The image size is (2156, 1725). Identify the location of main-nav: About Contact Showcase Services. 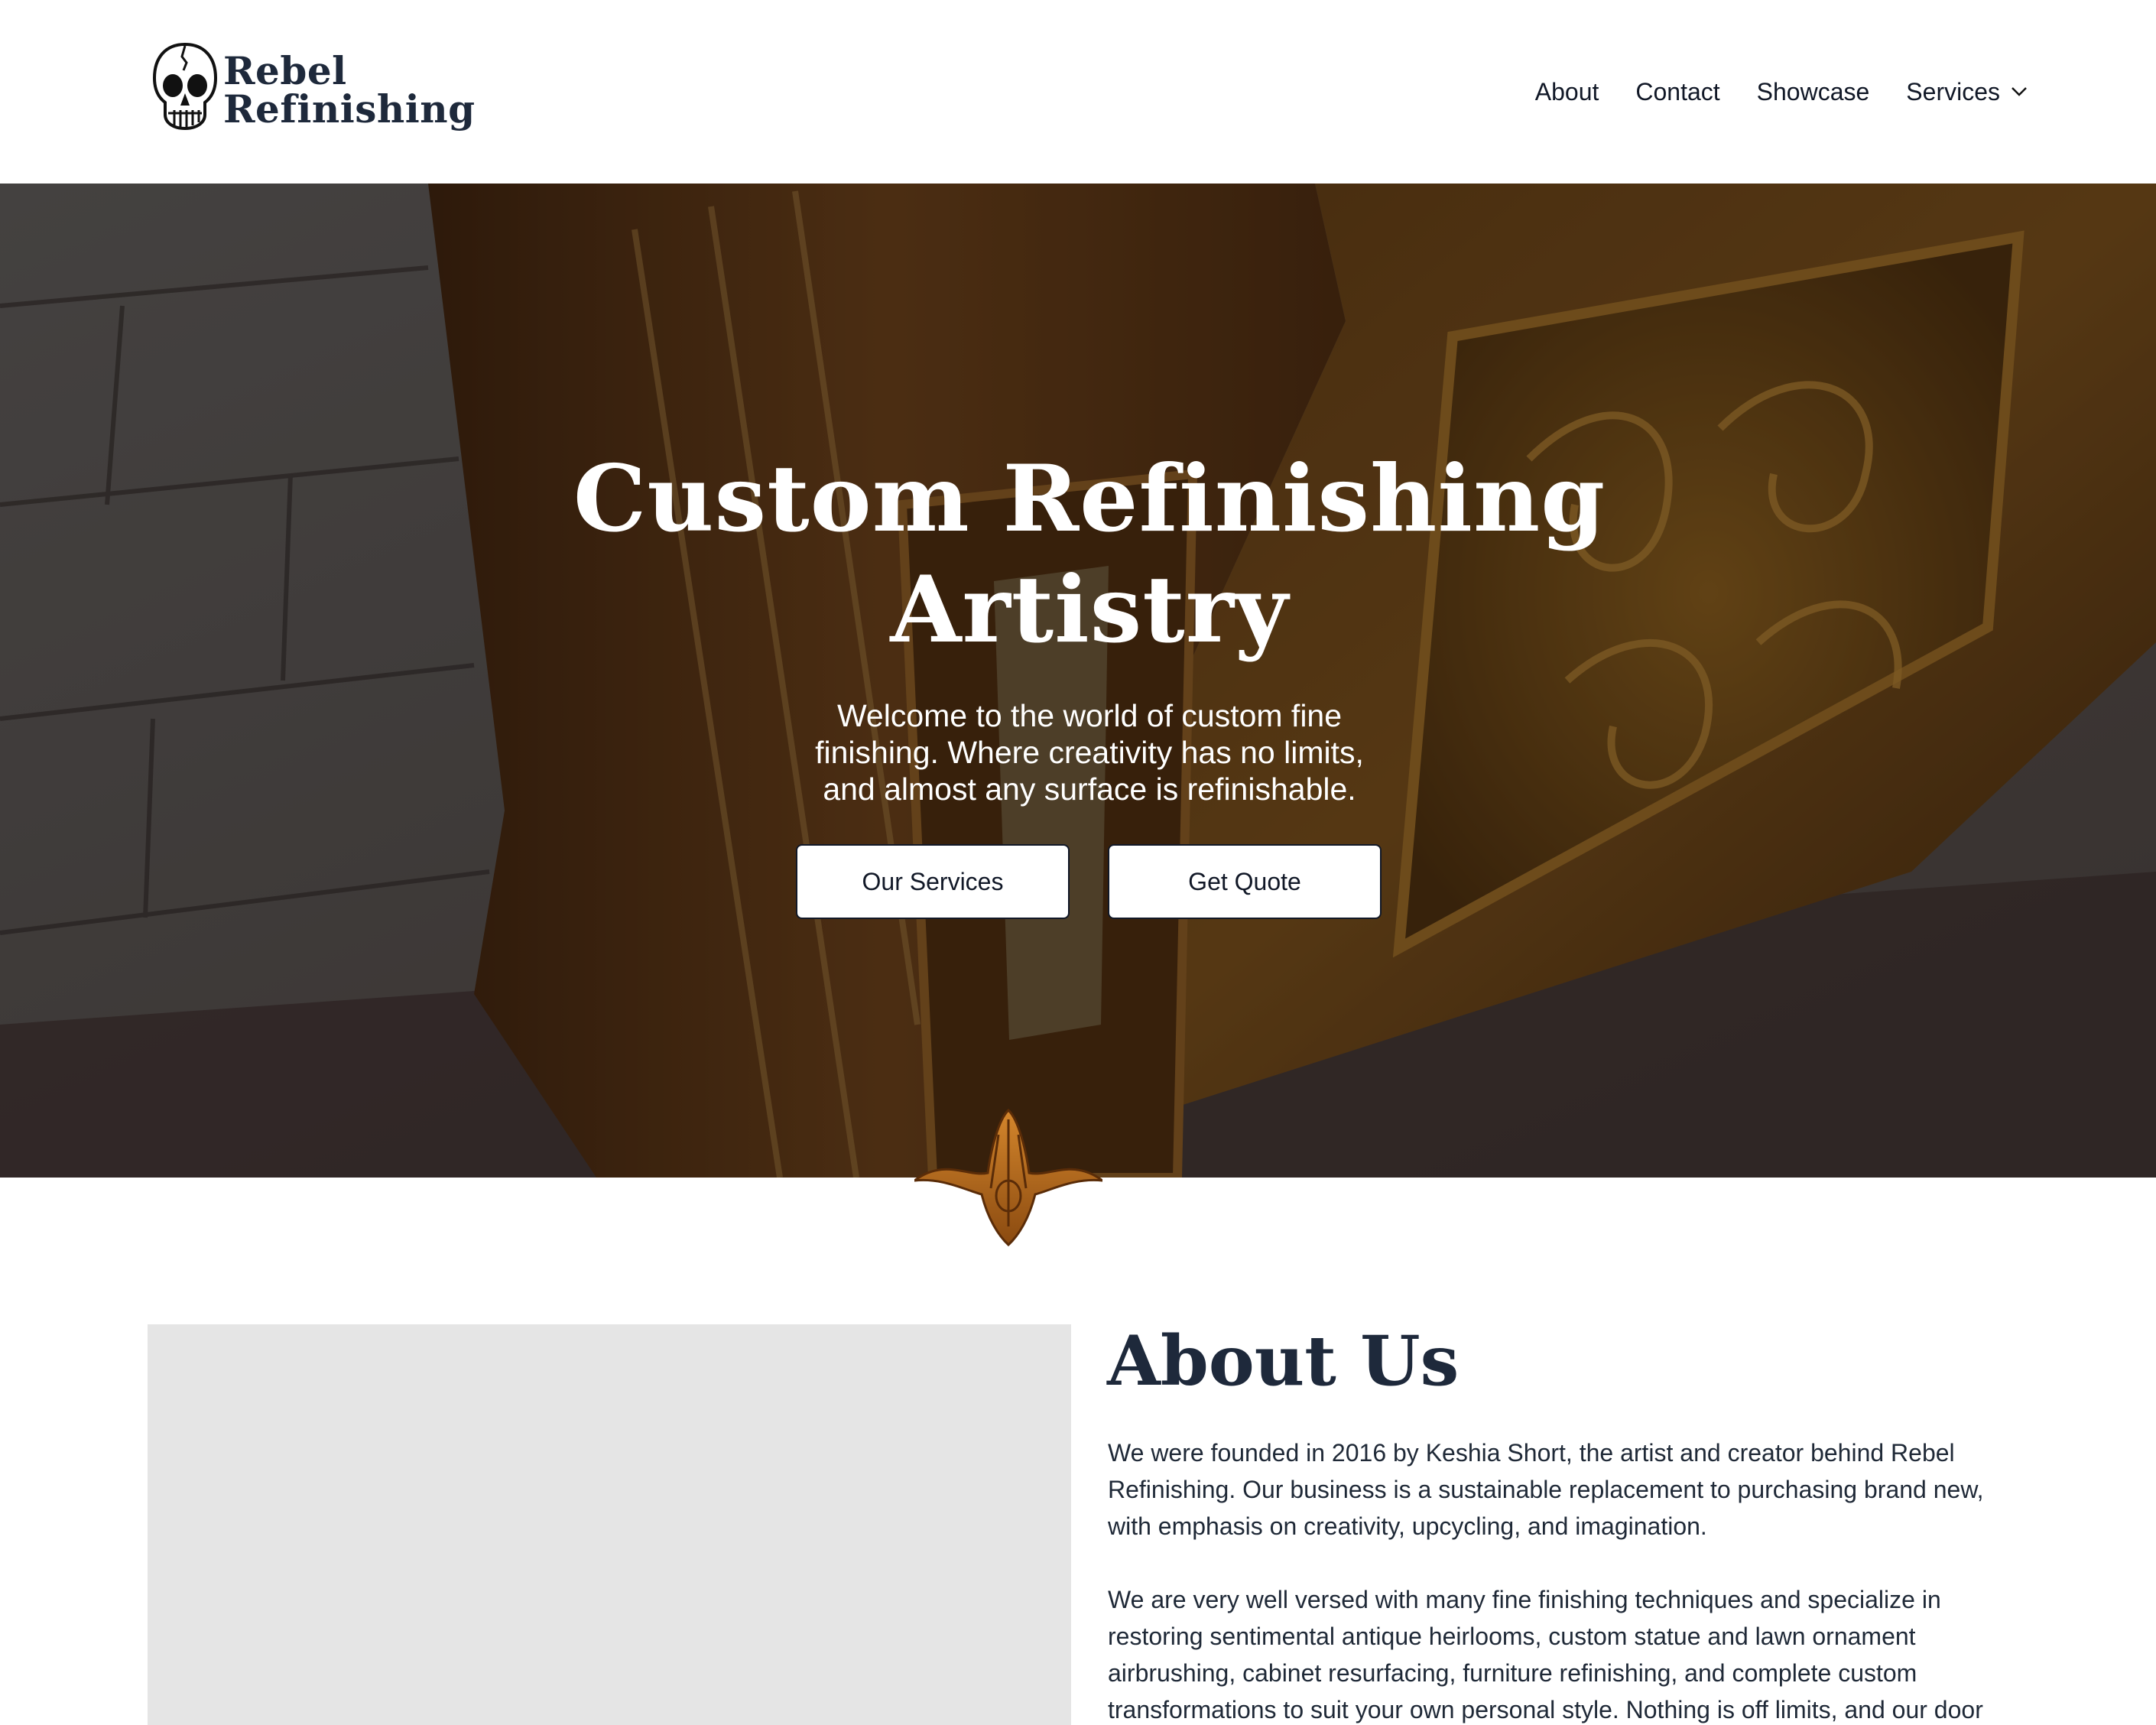
(1782, 92).